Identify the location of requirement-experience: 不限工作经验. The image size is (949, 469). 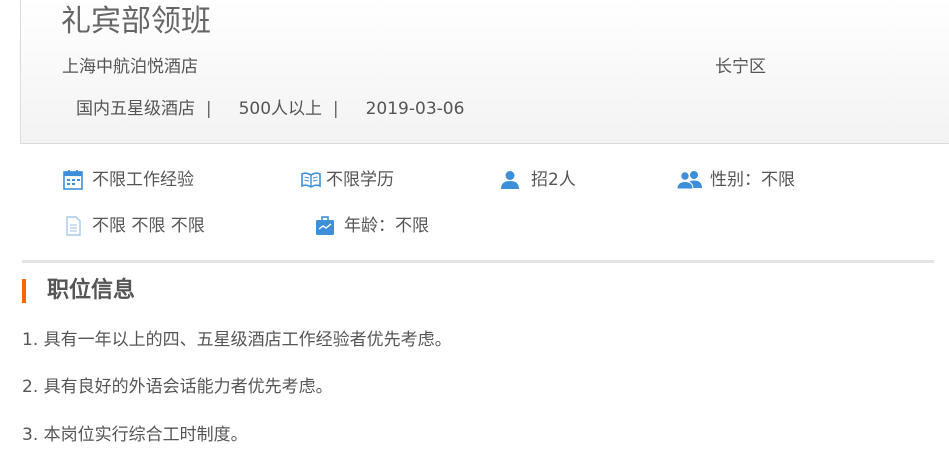
(128, 180).